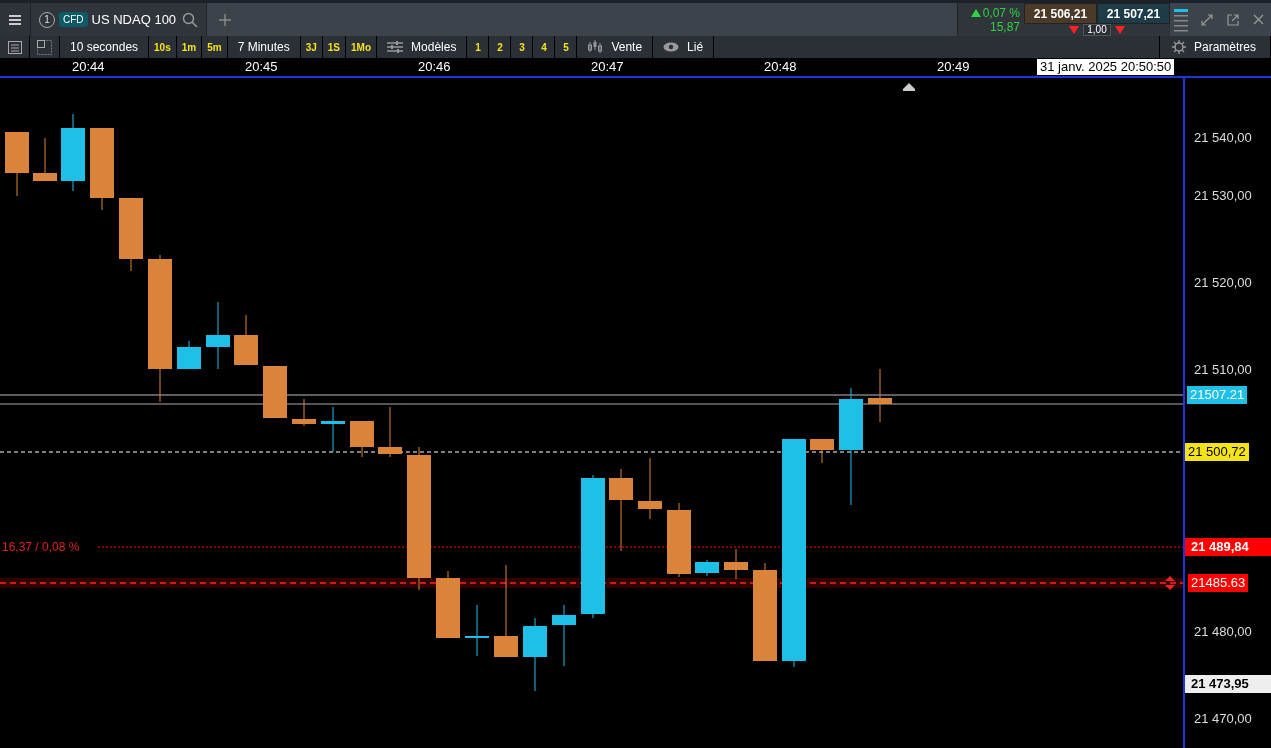 The width and height of the screenshot is (1271, 748). Describe the element at coordinates (88, 66) in the screenshot. I see `time-label: 20:44` at that location.